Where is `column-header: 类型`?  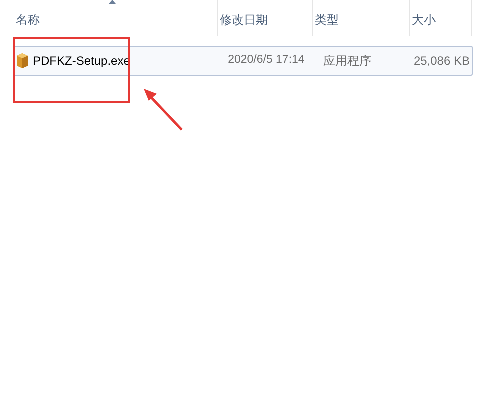
column-header: 类型 is located at coordinates (327, 20).